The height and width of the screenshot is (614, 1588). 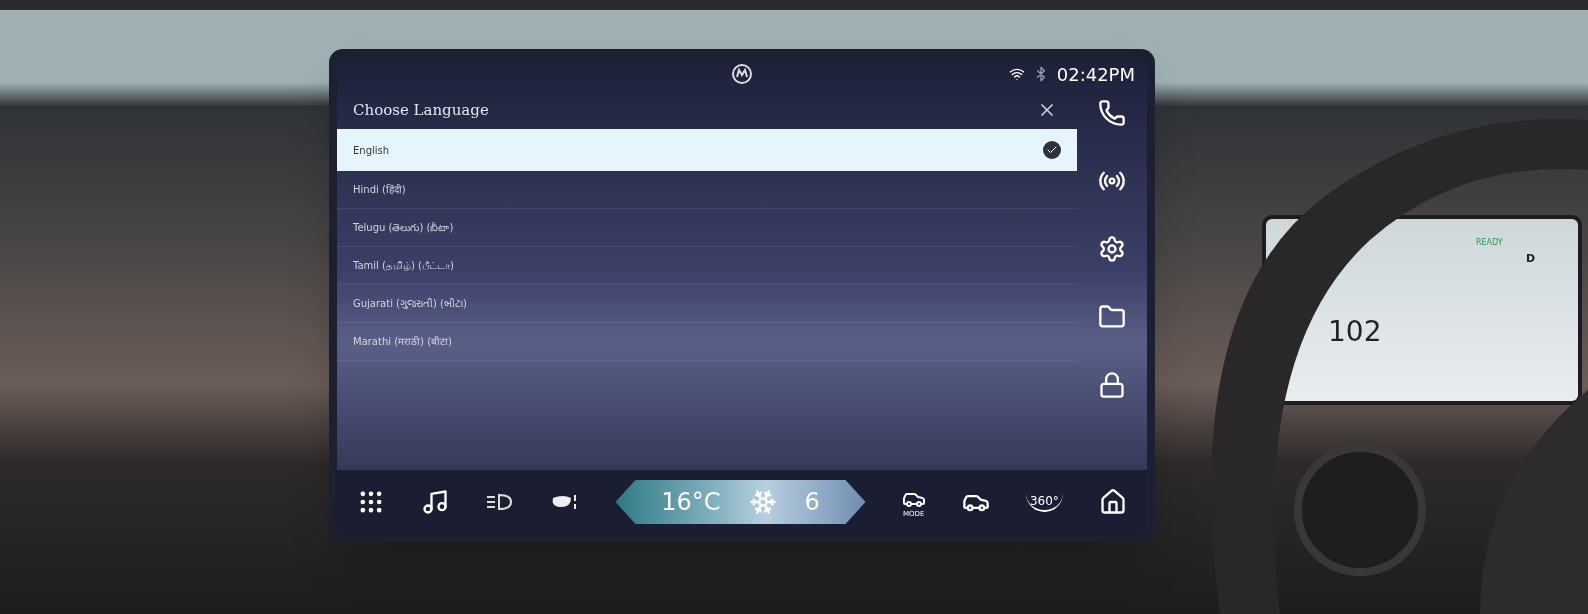 What do you see at coordinates (707, 228) in the screenshot?
I see `language-option: Telugu (తెలుగు) (బీటా)` at bounding box center [707, 228].